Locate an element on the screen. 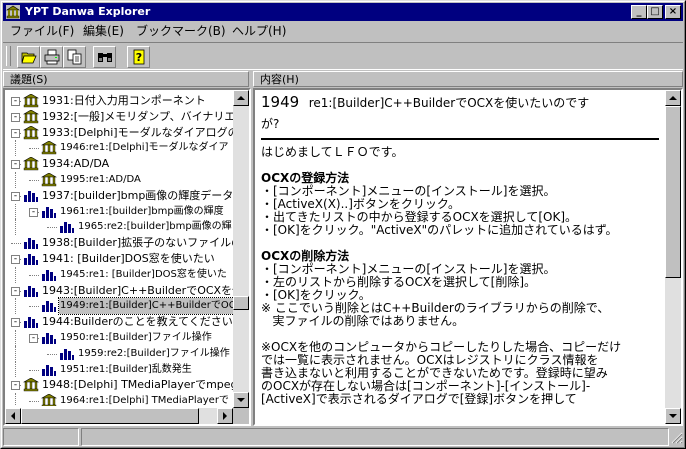  tree-item: 1946:re1:[Delphi]モーダルなダイア is located at coordinates (119, 148).